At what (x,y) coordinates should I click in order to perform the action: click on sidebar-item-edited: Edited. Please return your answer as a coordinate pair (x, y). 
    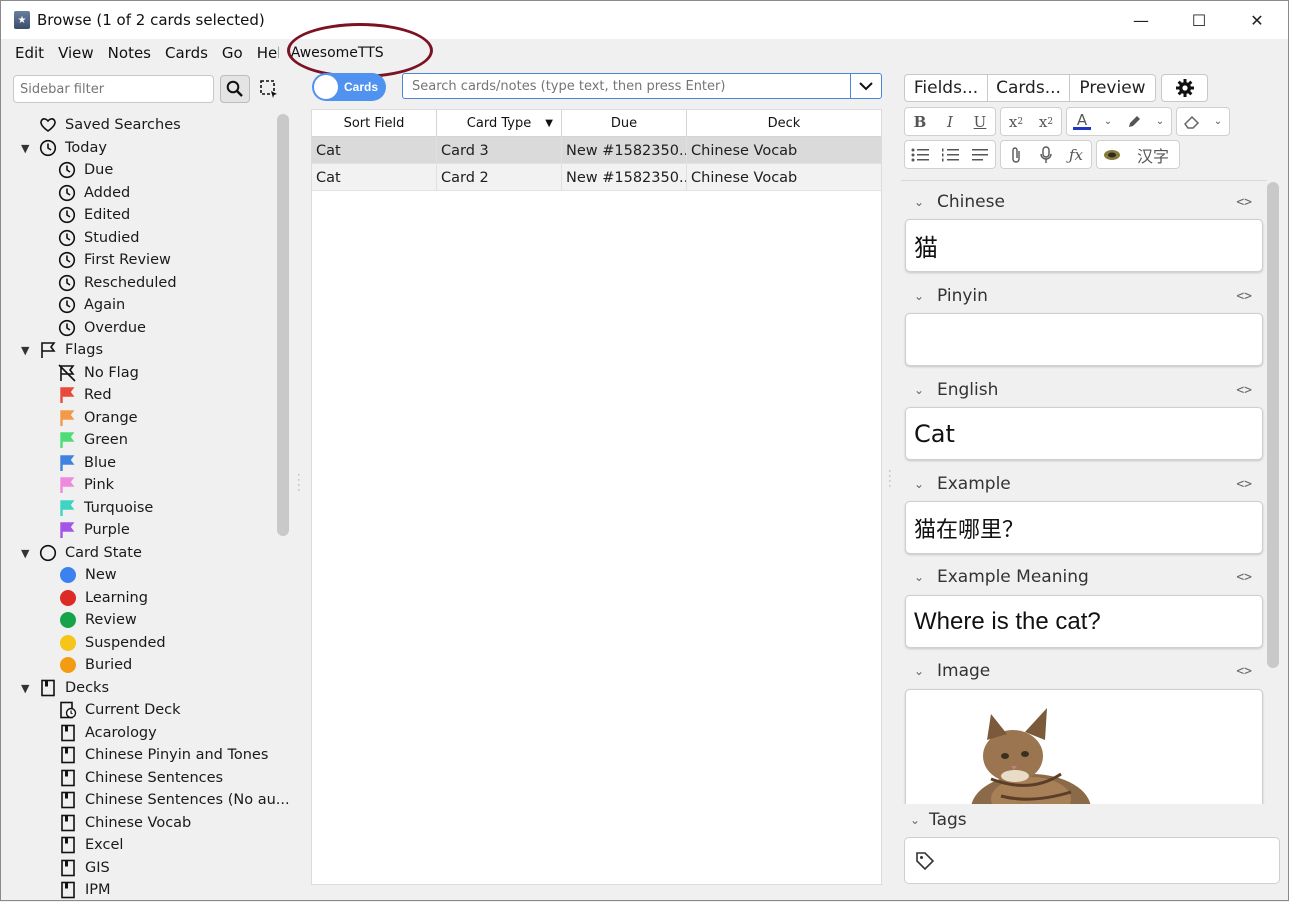
    Looking at the image, I should click on (94, 215).